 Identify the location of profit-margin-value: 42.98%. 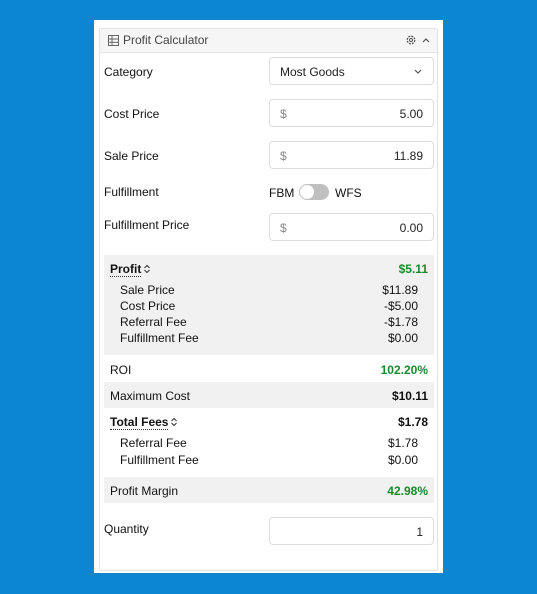
(407, 491).